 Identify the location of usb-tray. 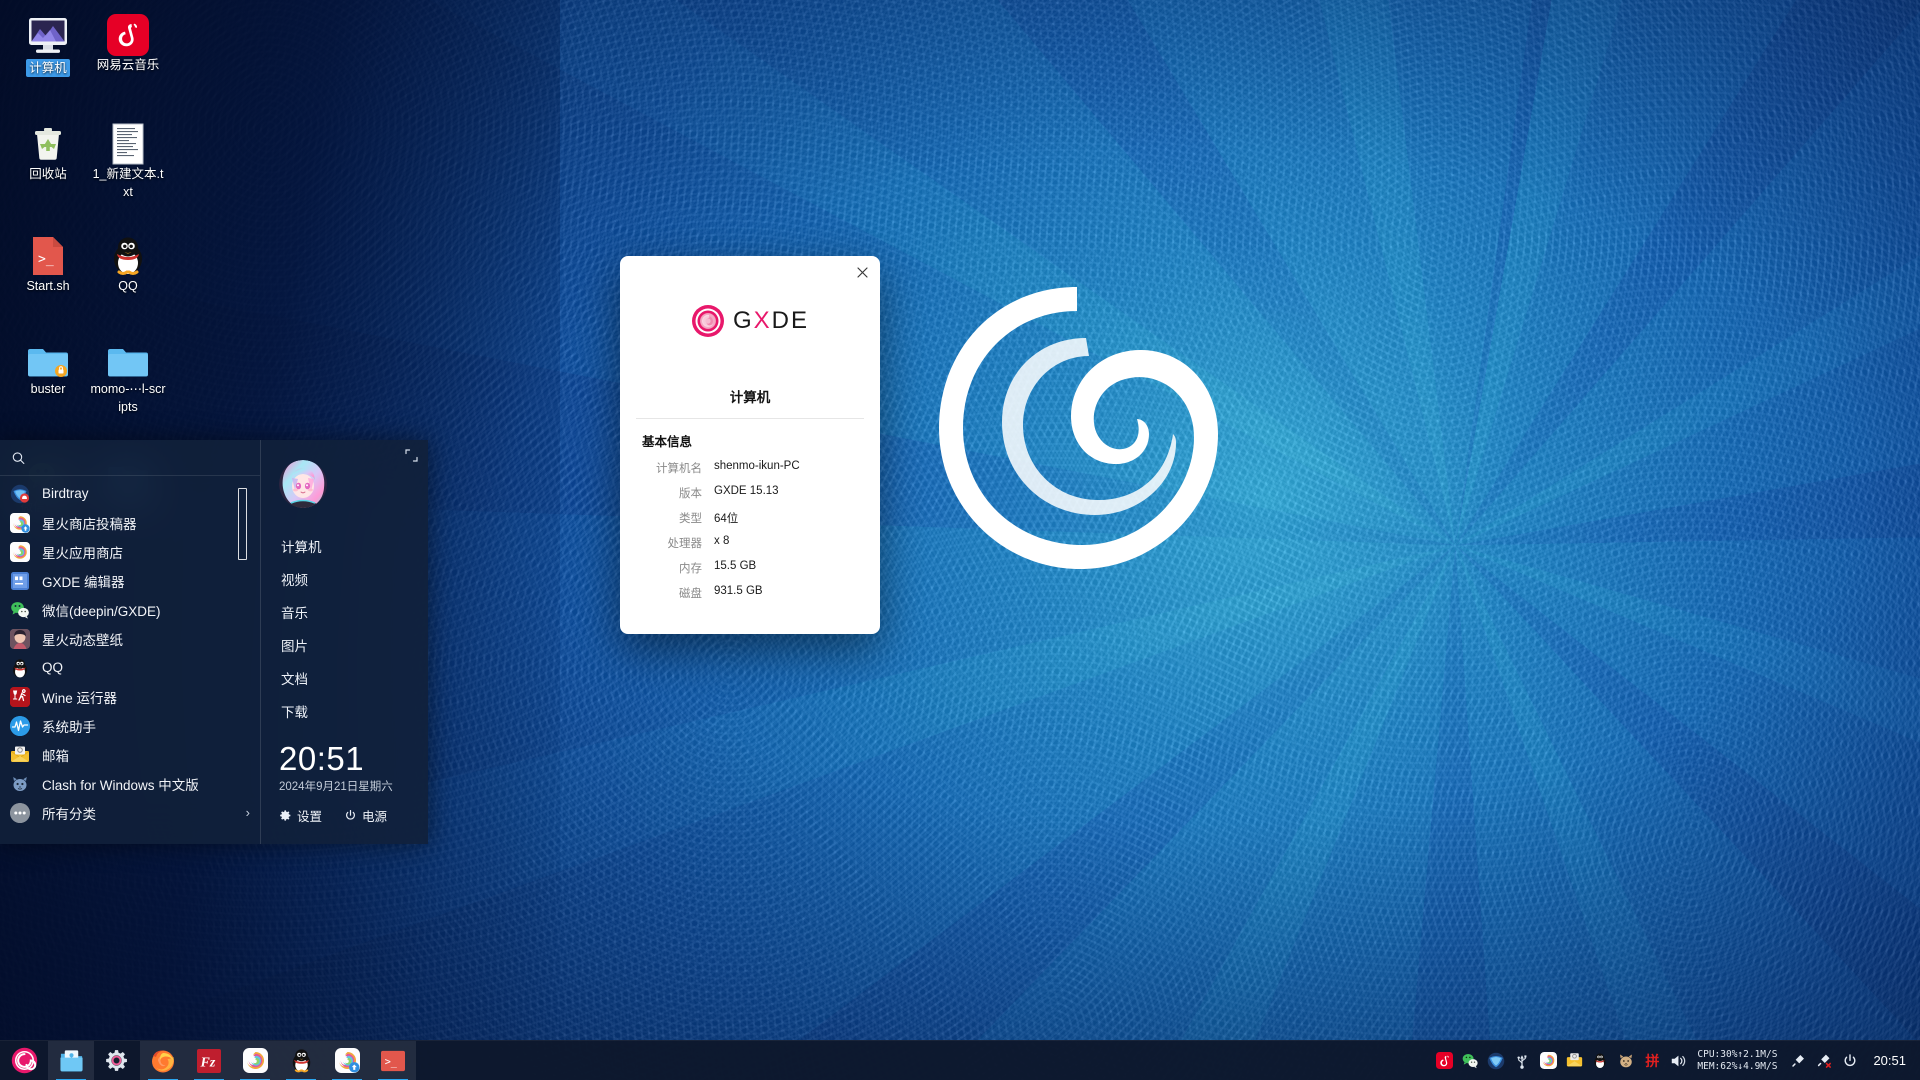
(1522, 1060).